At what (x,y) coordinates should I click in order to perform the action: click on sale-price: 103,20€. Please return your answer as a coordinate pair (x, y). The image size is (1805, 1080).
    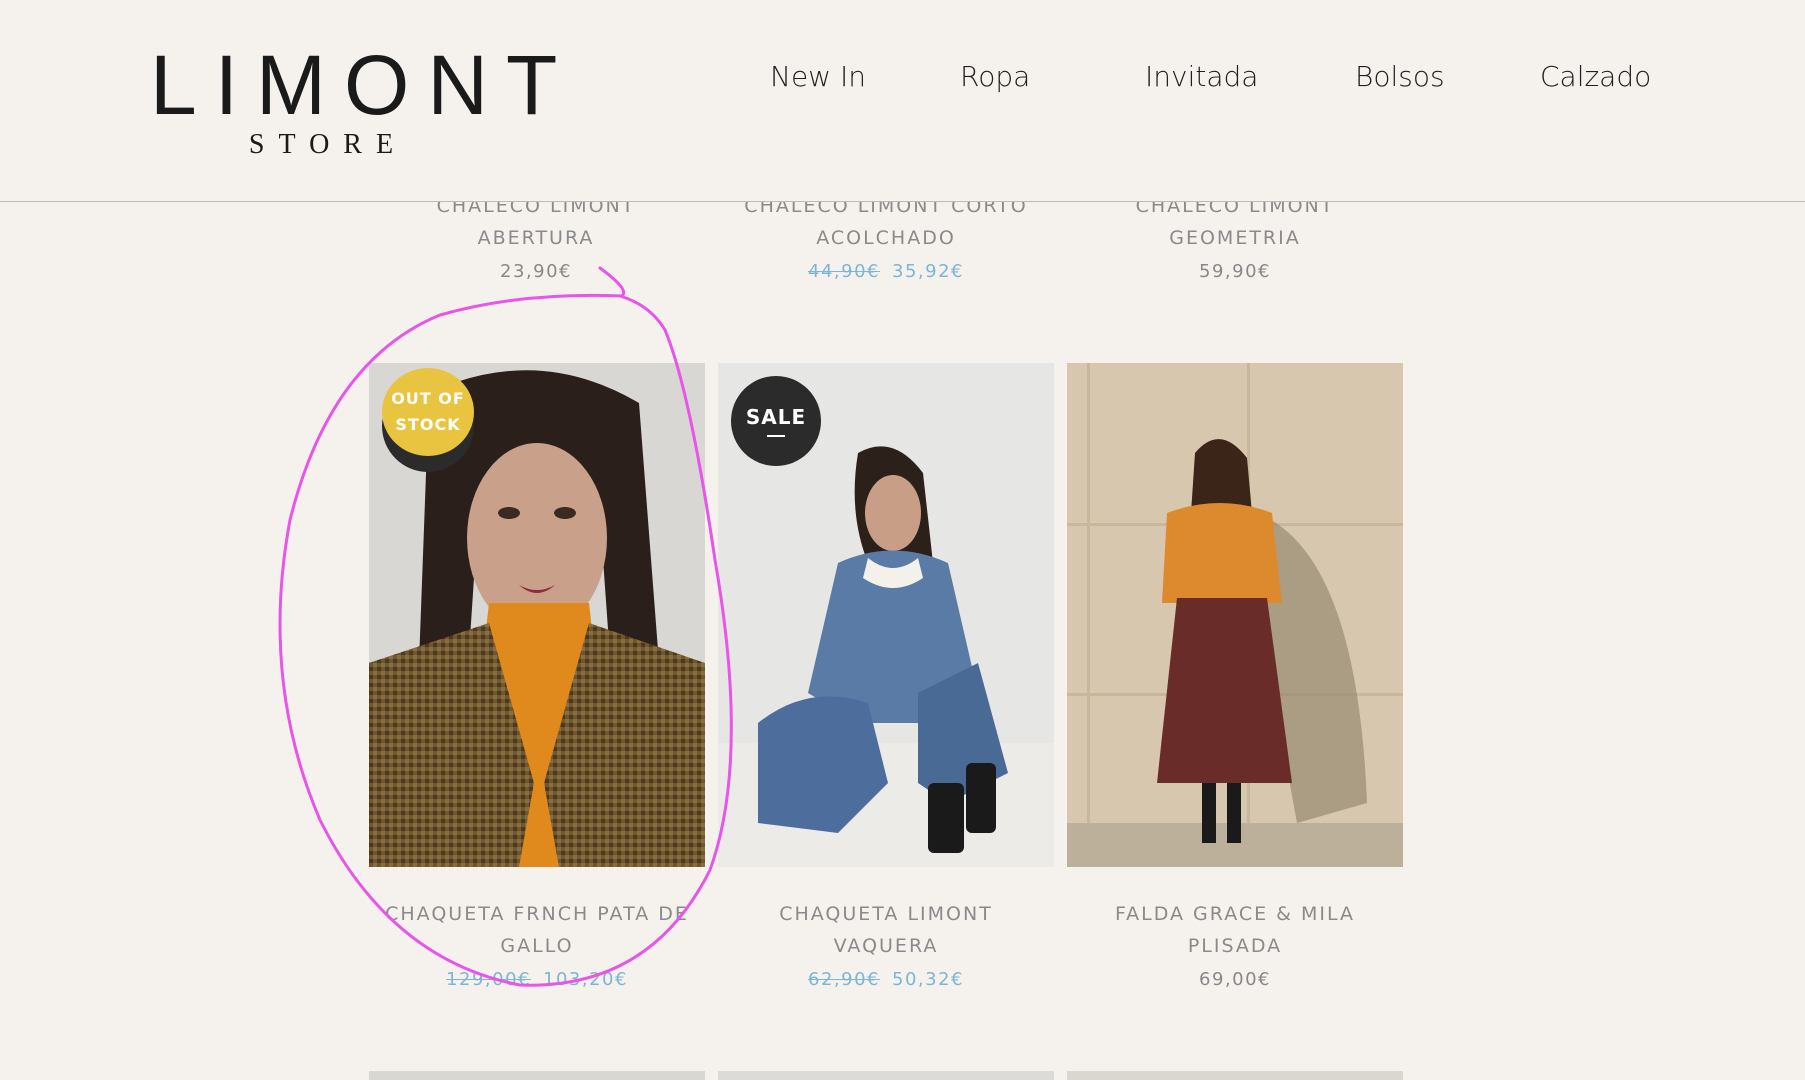
    Looking at the image, I should click on (585, 979).